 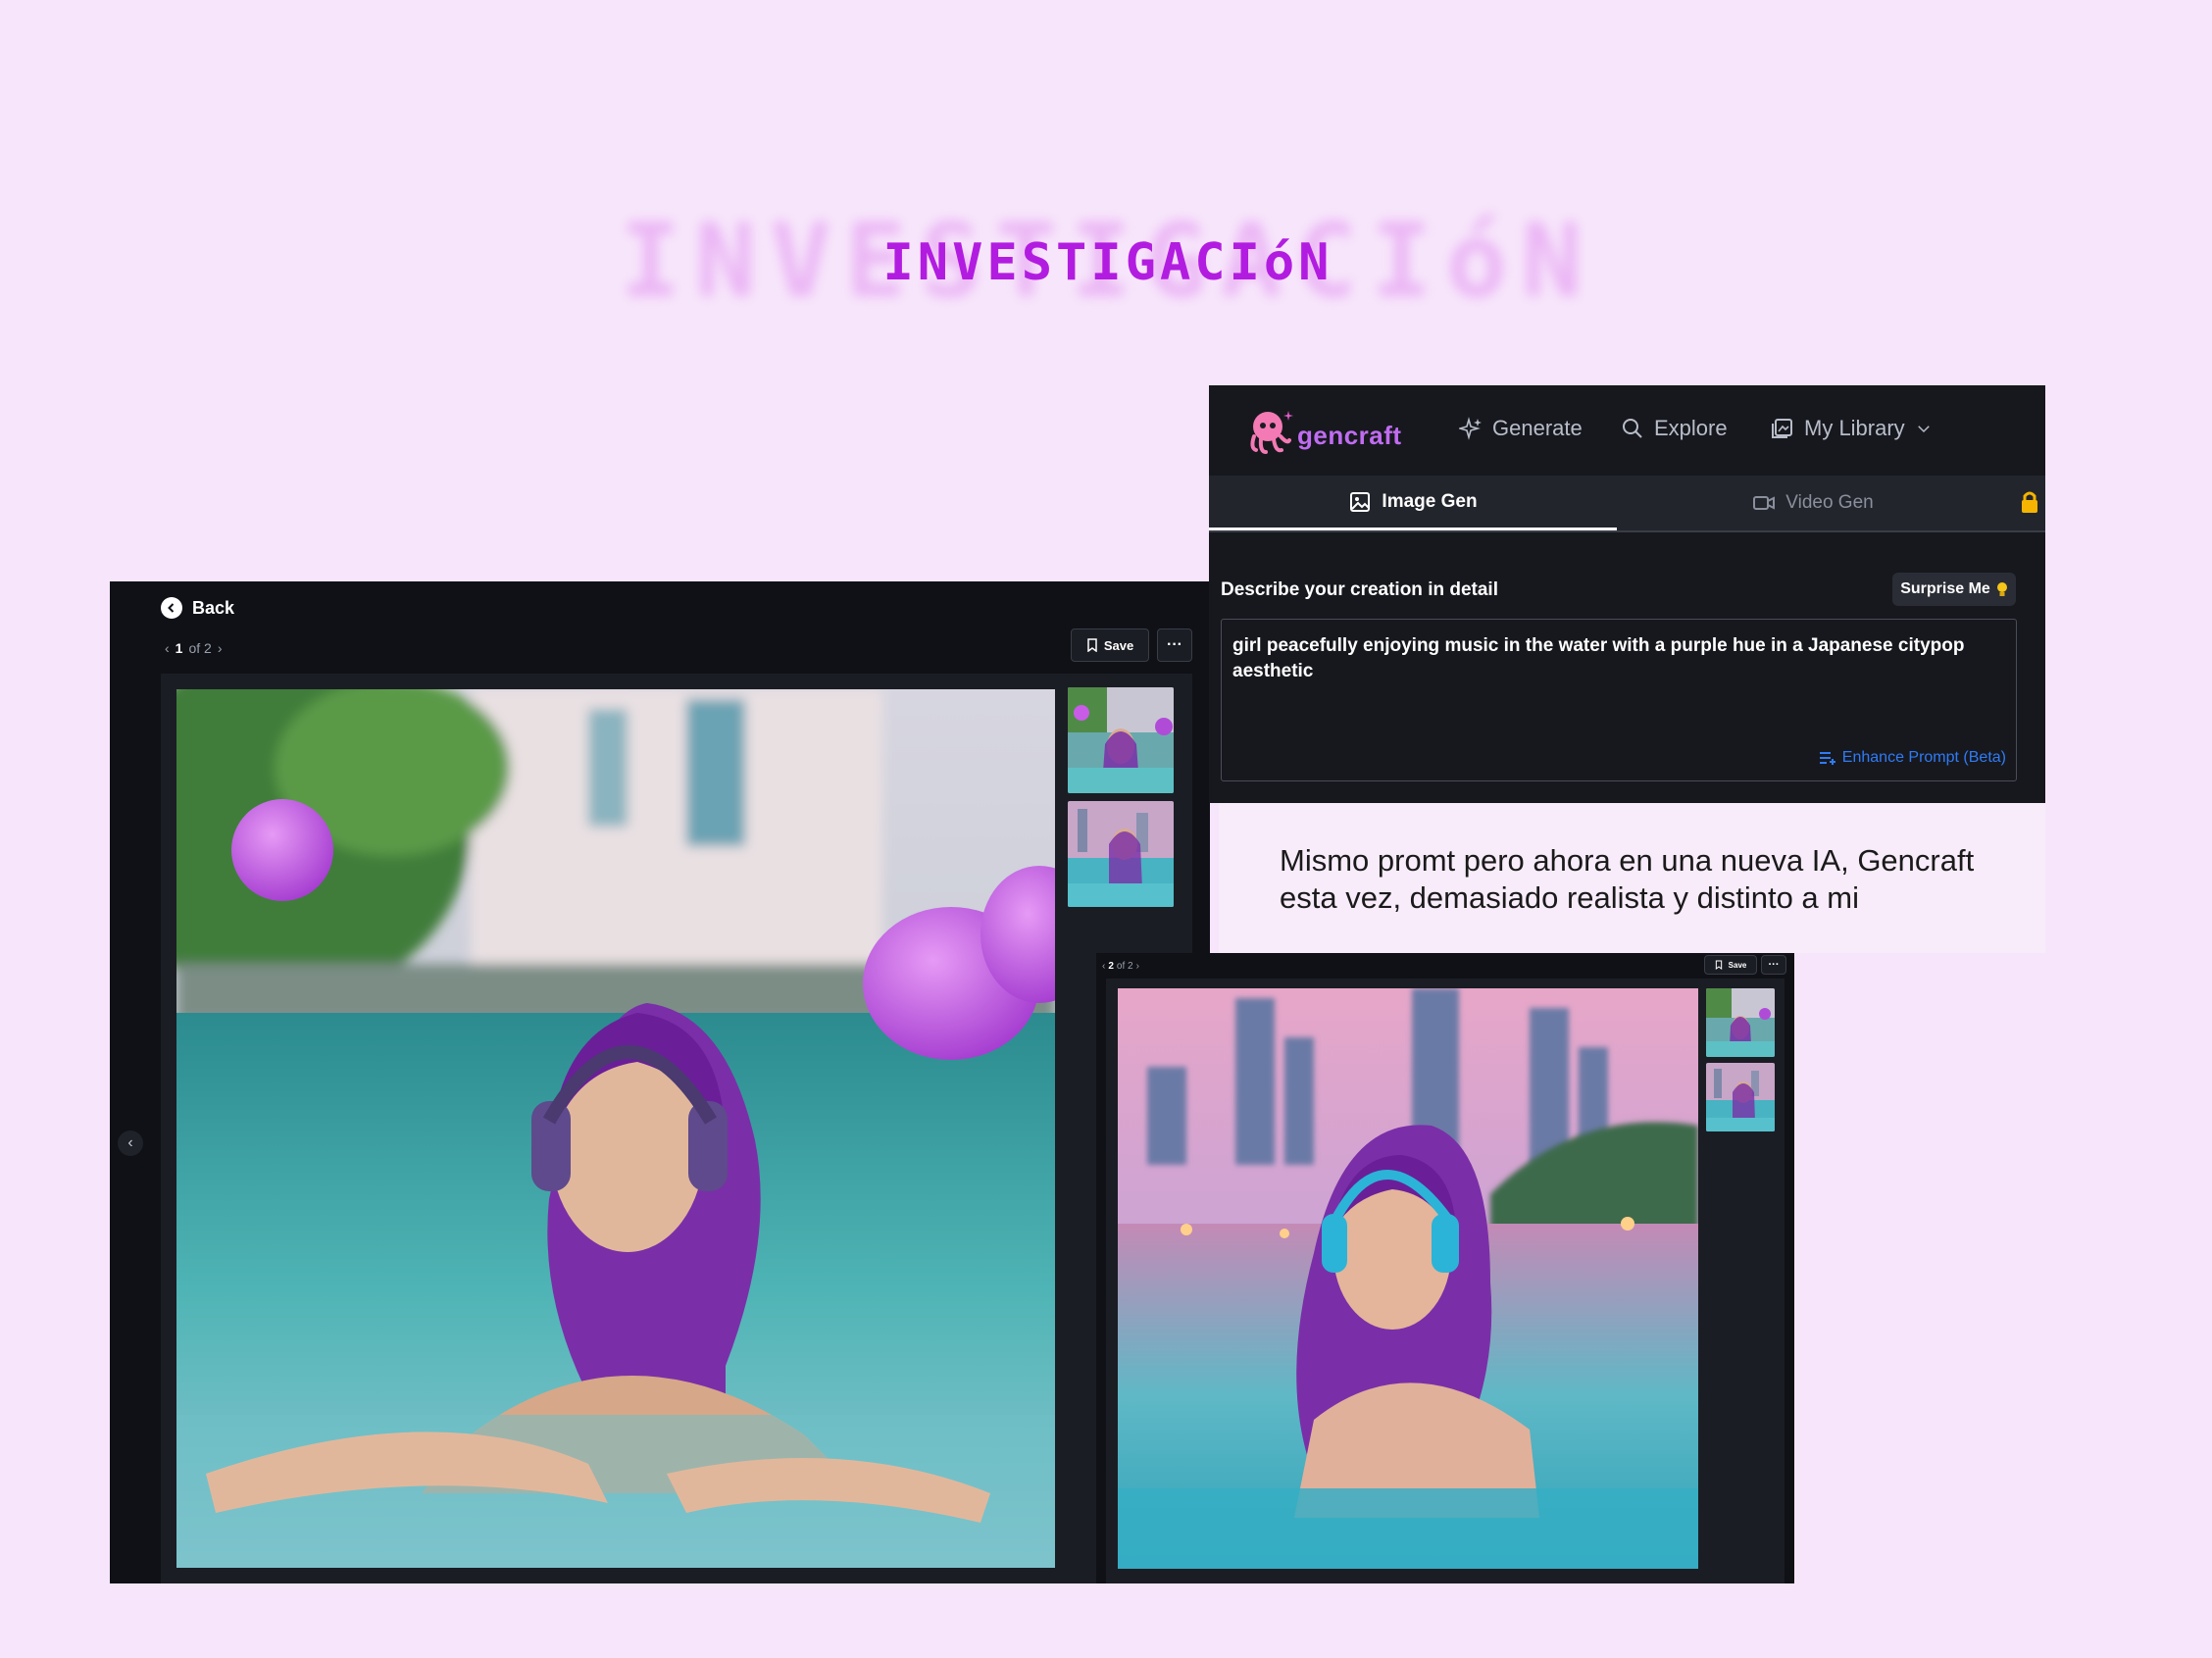 I want to click on generated-image-secondary, so click(x=1408, y=1278).